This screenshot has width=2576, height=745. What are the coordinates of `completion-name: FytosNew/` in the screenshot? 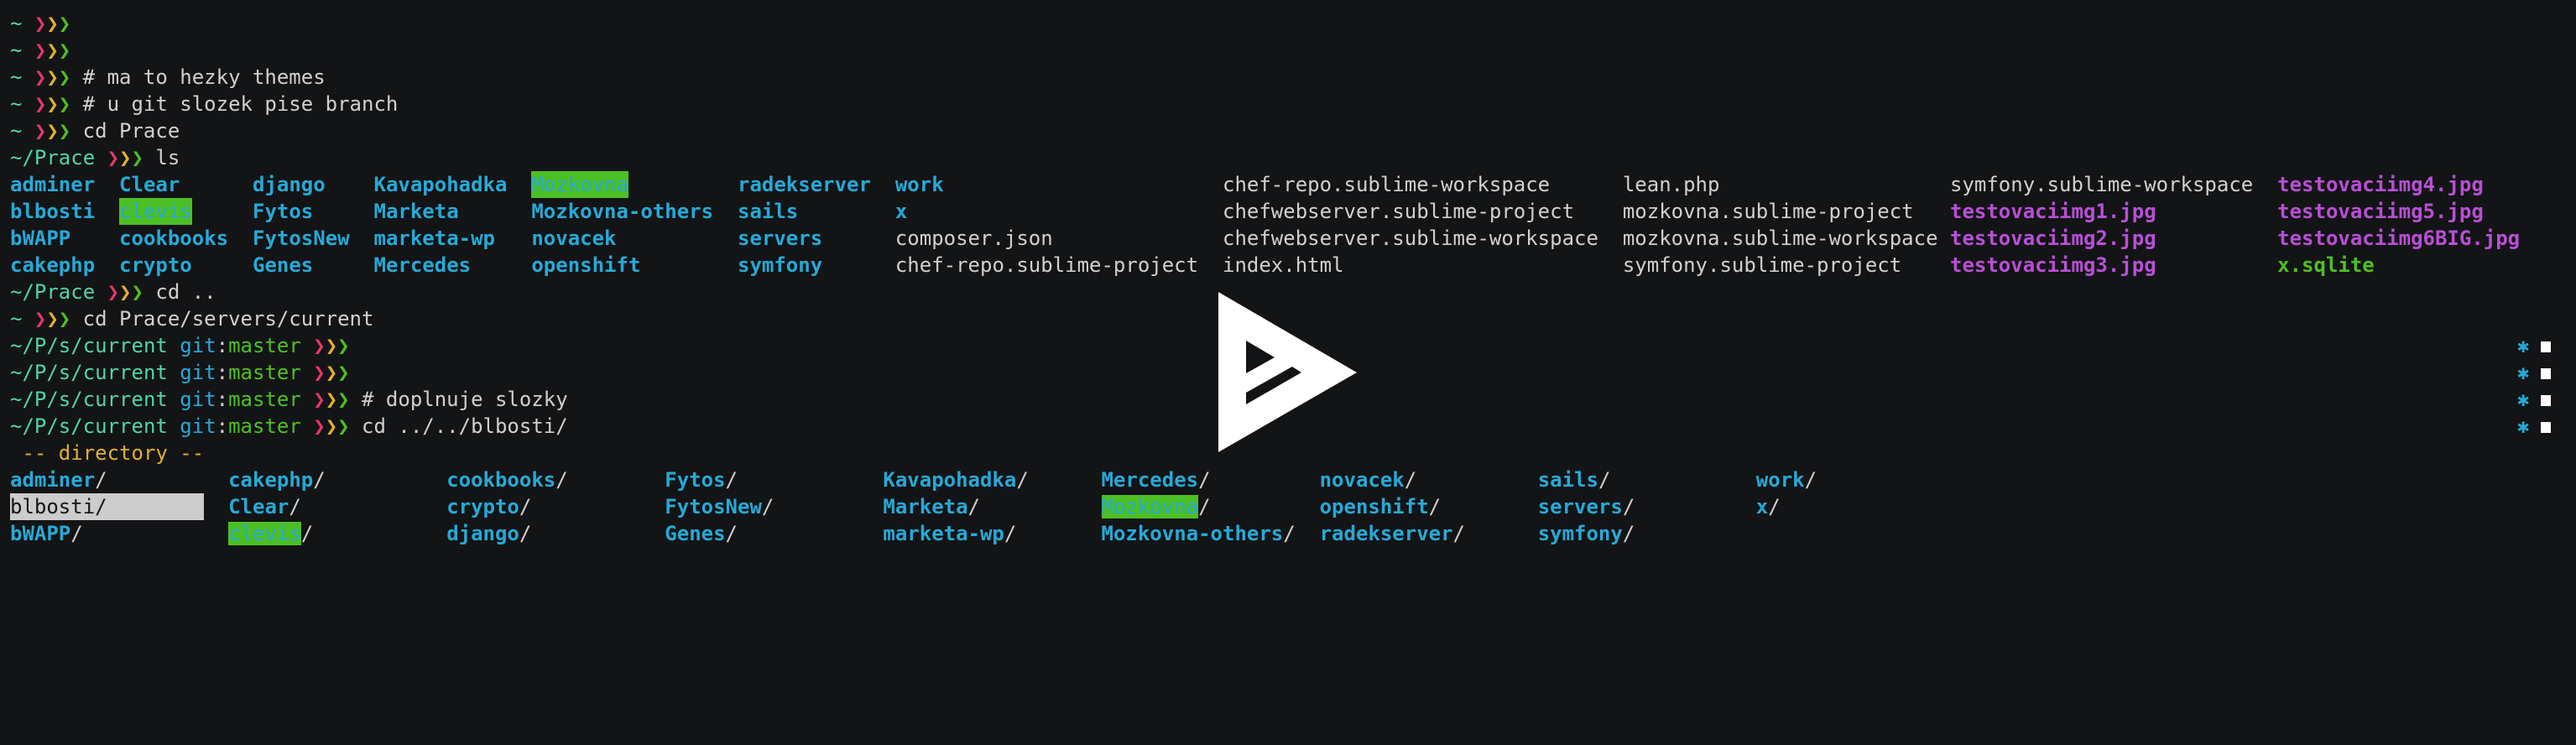 It's located at (719, 507).